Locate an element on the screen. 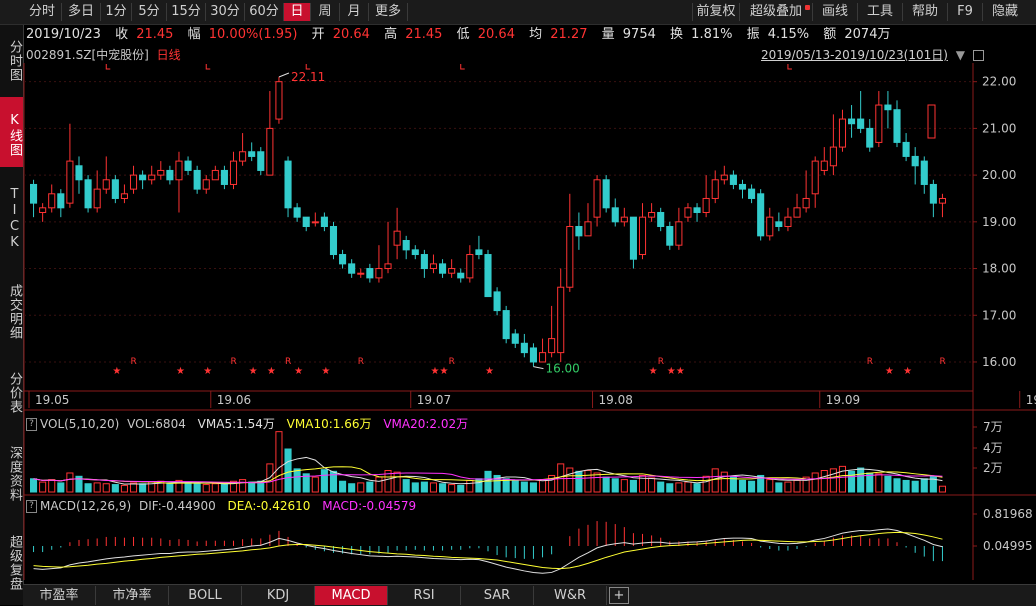 The image size is (1036, 606). macd-title: MACD(12,26,9) is located at coordinates (86, 506).